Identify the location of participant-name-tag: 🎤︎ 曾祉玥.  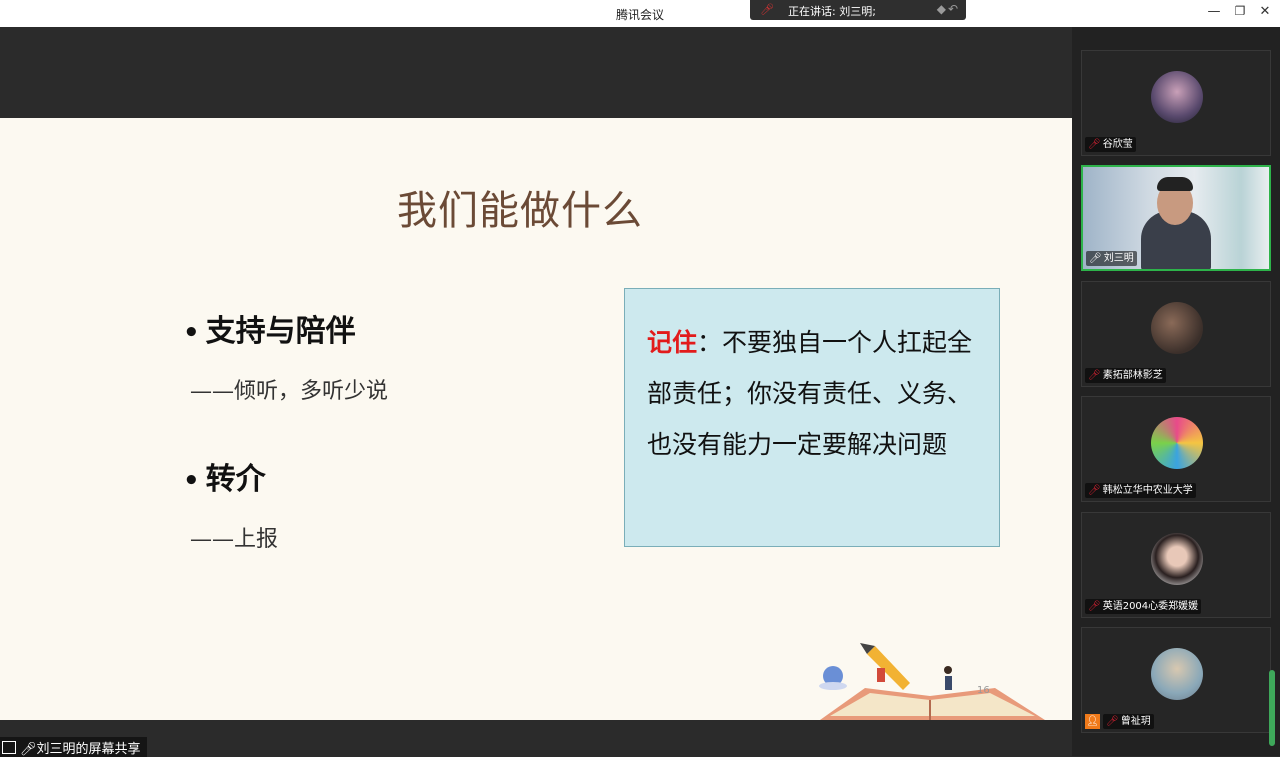
(1128, 721).